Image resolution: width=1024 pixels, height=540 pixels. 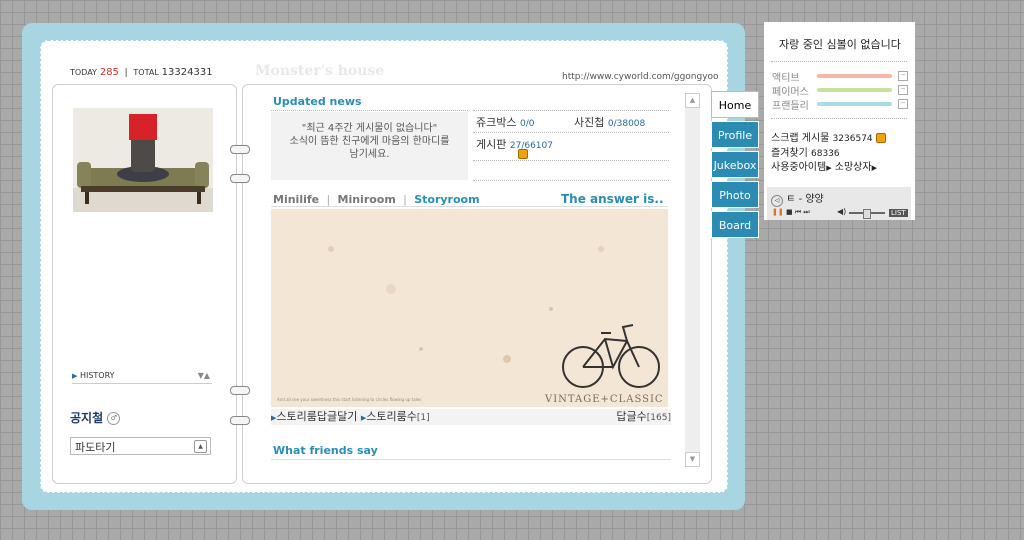 I want to click on scrap-label: 스크랩 게시물, so click(x=800, y=138).